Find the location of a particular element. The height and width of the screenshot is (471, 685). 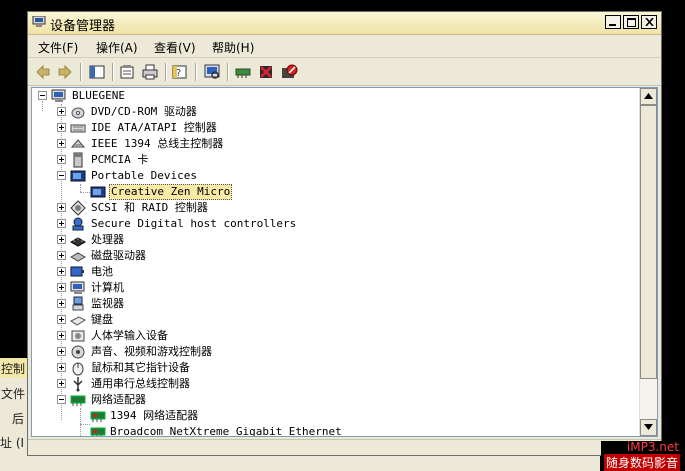

menu-help: 帮助(H) is located at coordinates (233, 47).